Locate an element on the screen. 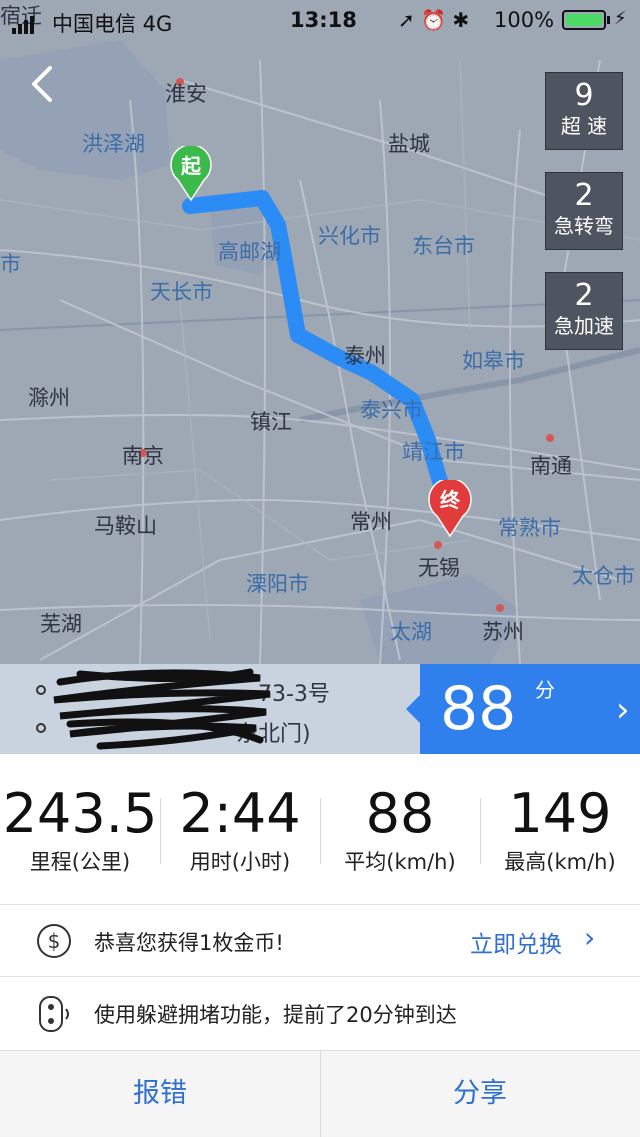 The height and width of the screenshot is (1137, 640). redeem-now-link: 立即兑换 is located at coordinates (516, 942).